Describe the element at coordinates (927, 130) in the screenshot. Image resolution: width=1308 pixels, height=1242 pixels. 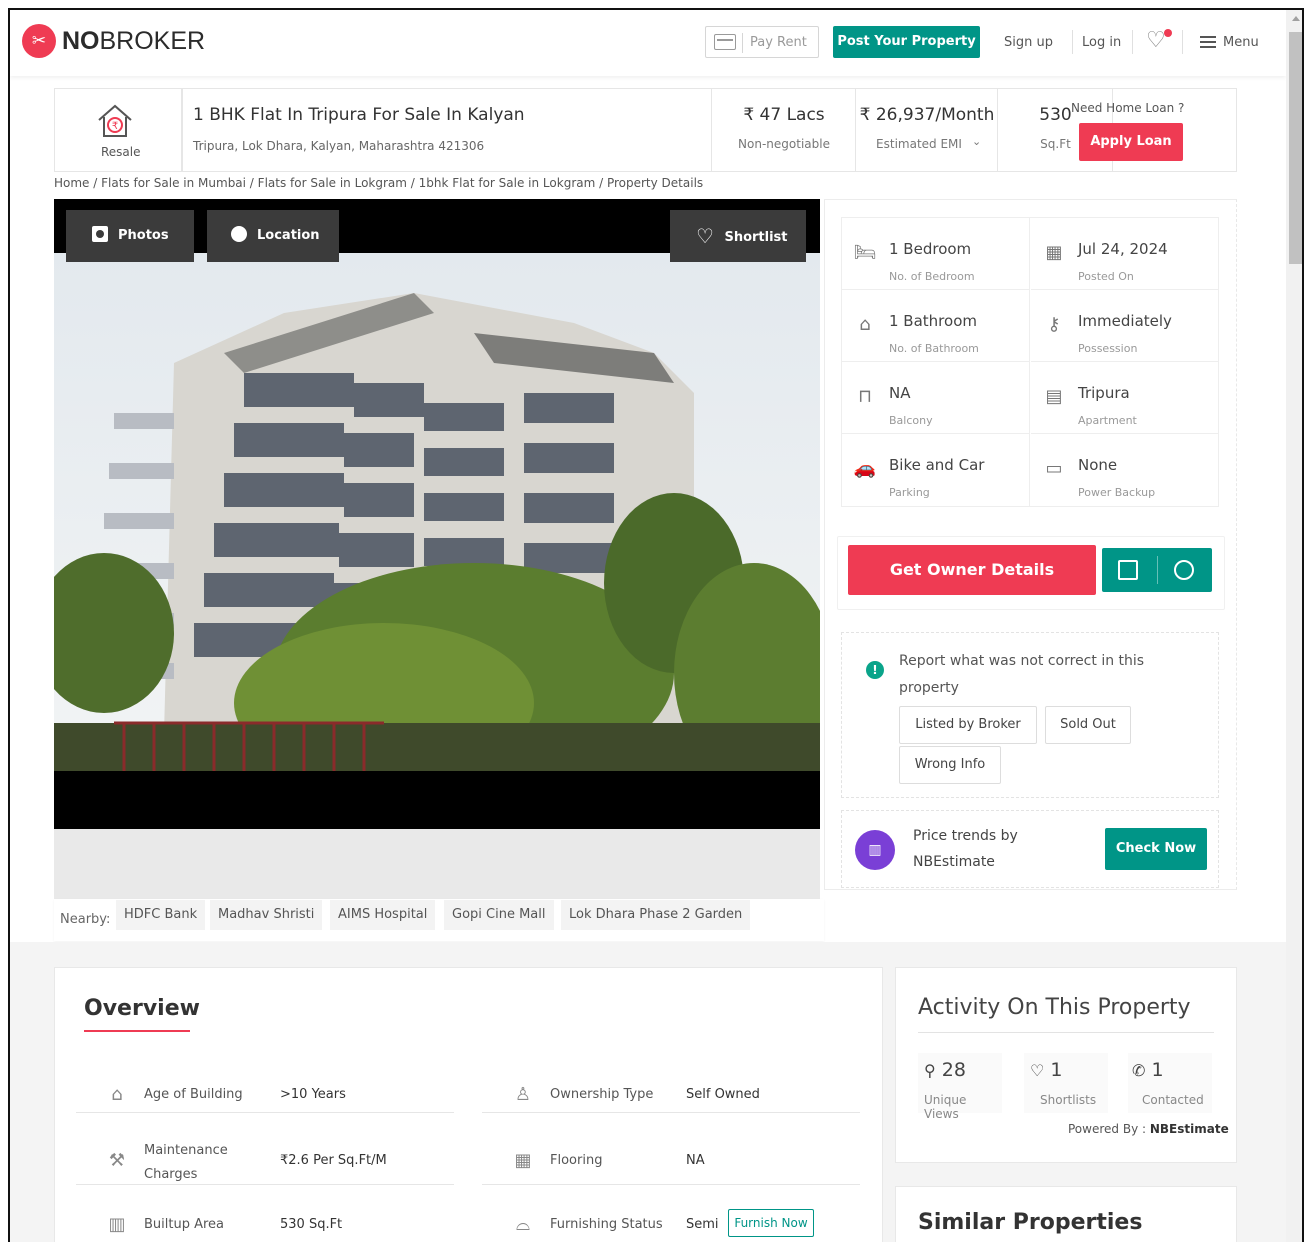
I see `emi-cell: ₹ 26,937/Month Estimated EMI ⌄` at that location.